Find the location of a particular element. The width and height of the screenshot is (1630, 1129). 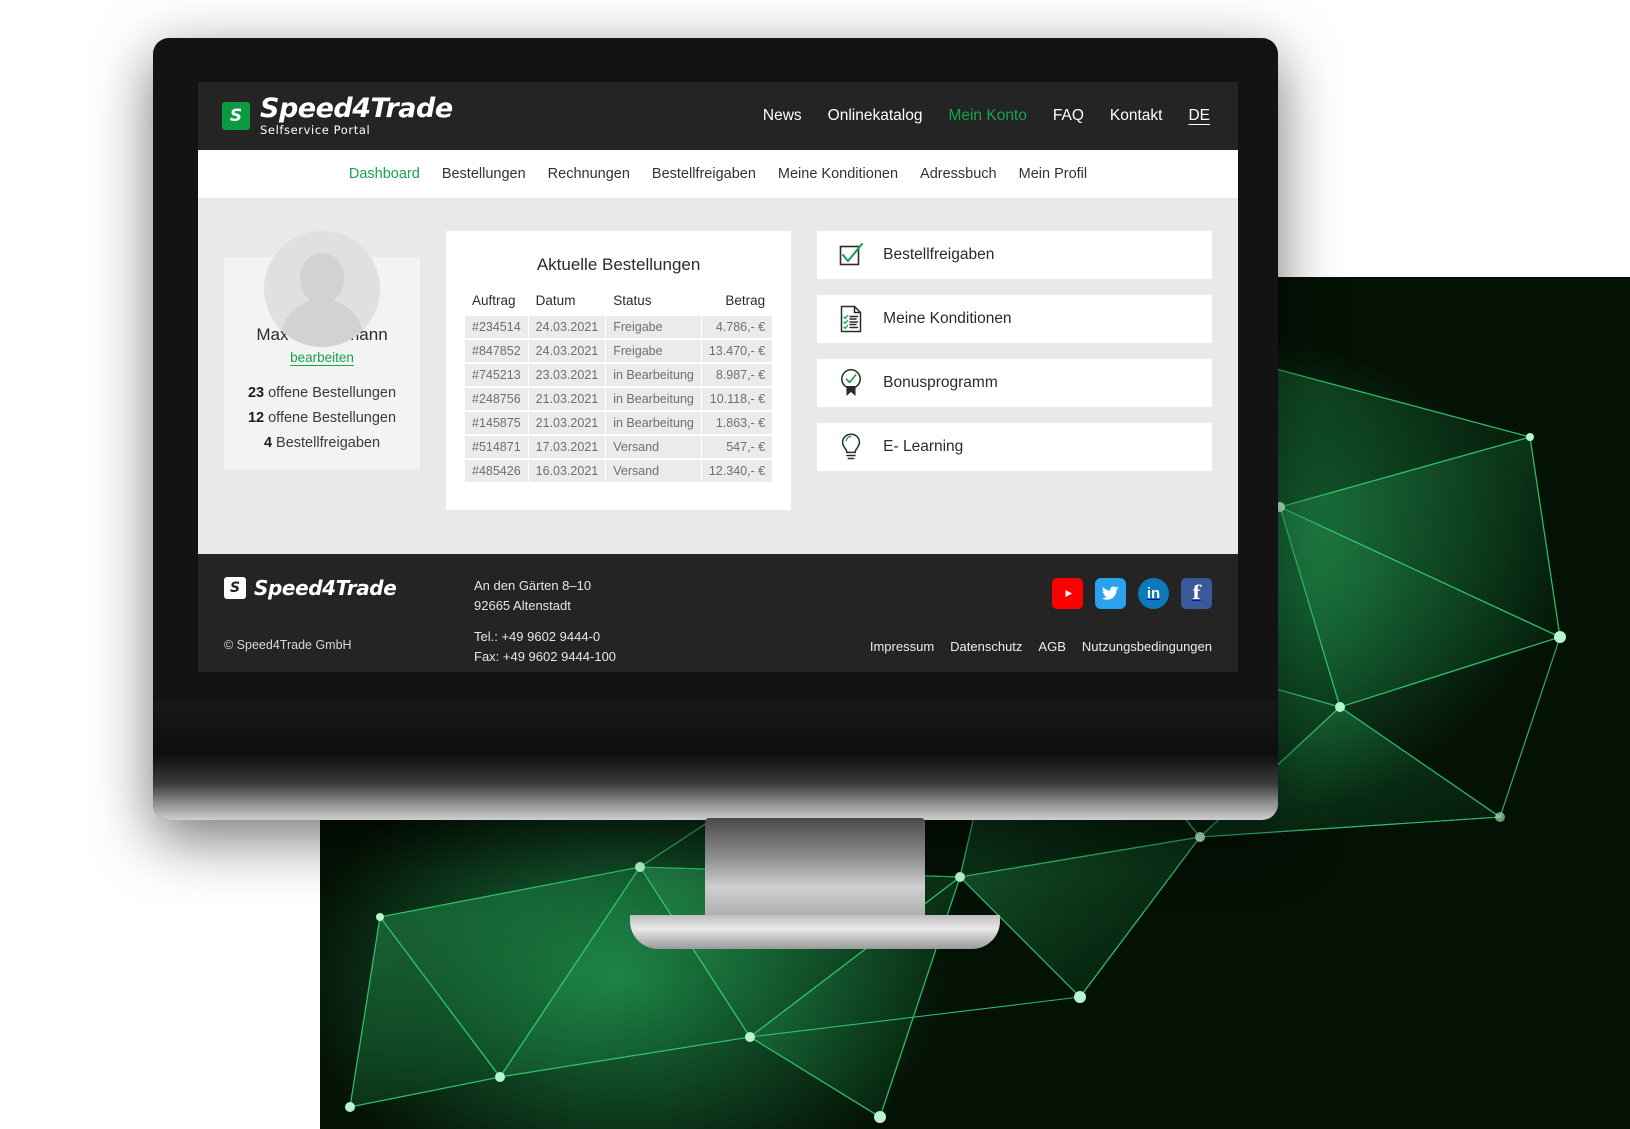

monitor-stand-neck is located at coordinates (815, 874).